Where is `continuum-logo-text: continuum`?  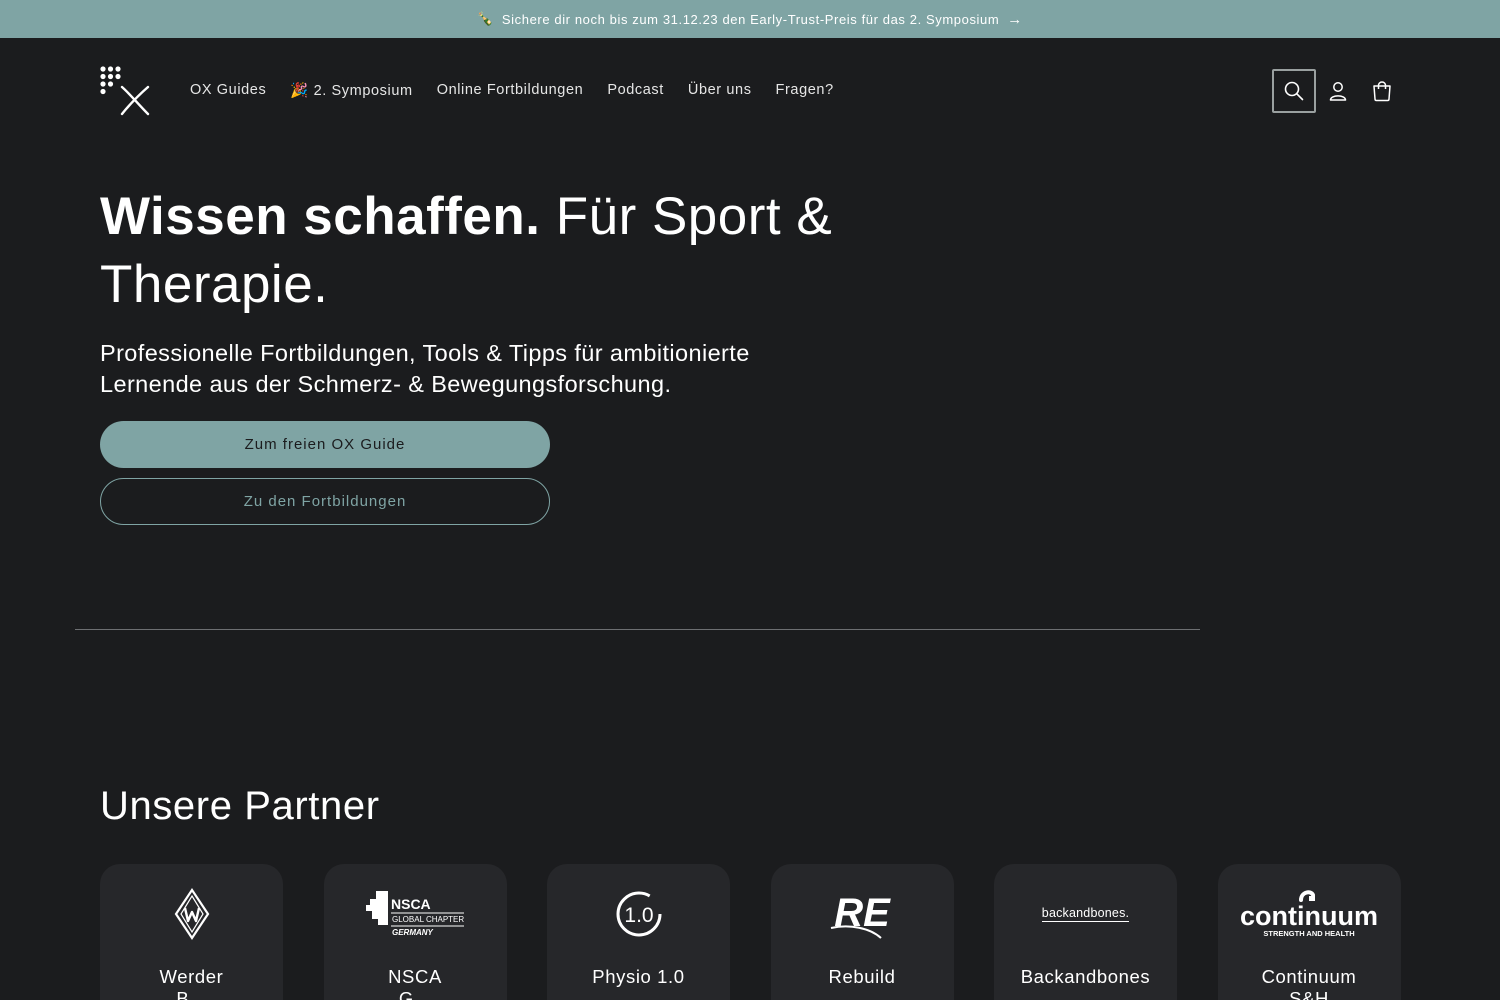
continuum-logo-text: continuum is located at coordinates (1309, 916).